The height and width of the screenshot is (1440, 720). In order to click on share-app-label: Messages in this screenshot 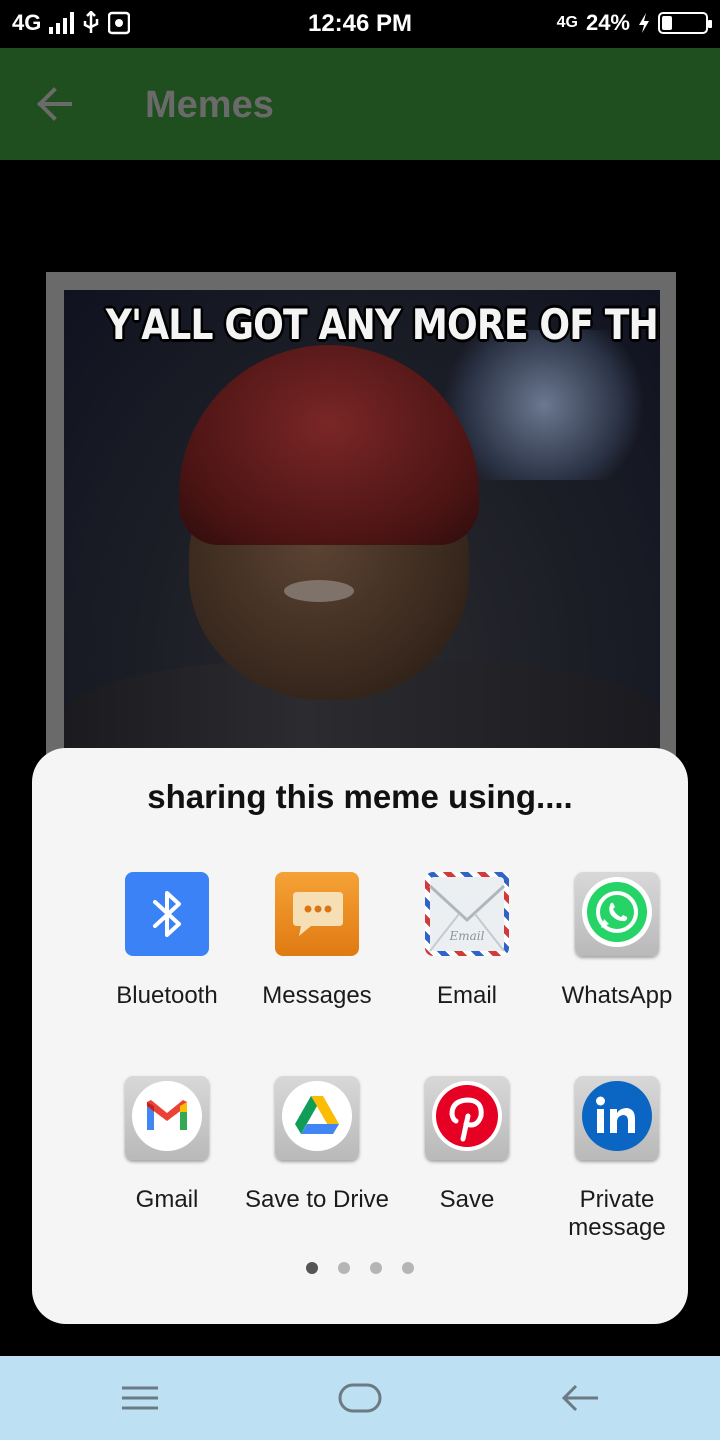, I will do `click(317, 995)`.